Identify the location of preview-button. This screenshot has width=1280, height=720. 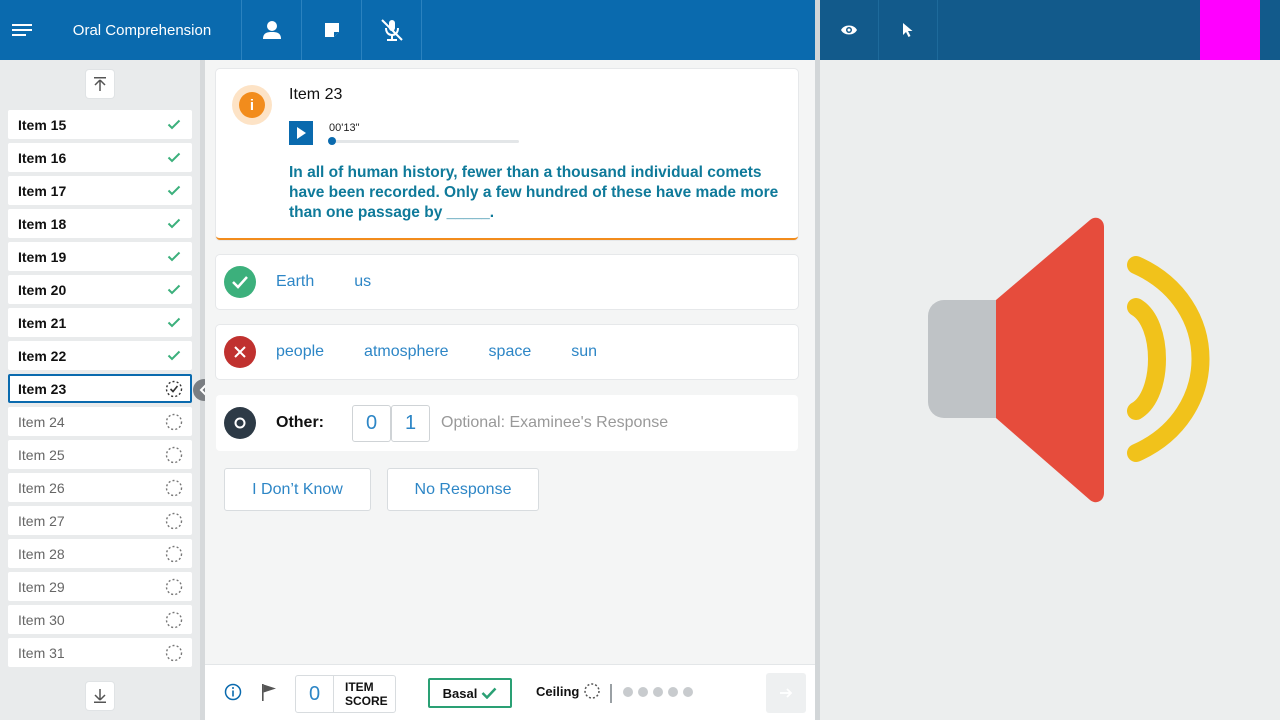
(849, 30).